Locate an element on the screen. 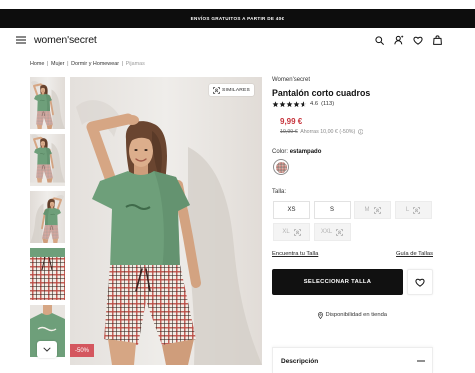  rating-stars-fill is located at coordinates (288, 104).